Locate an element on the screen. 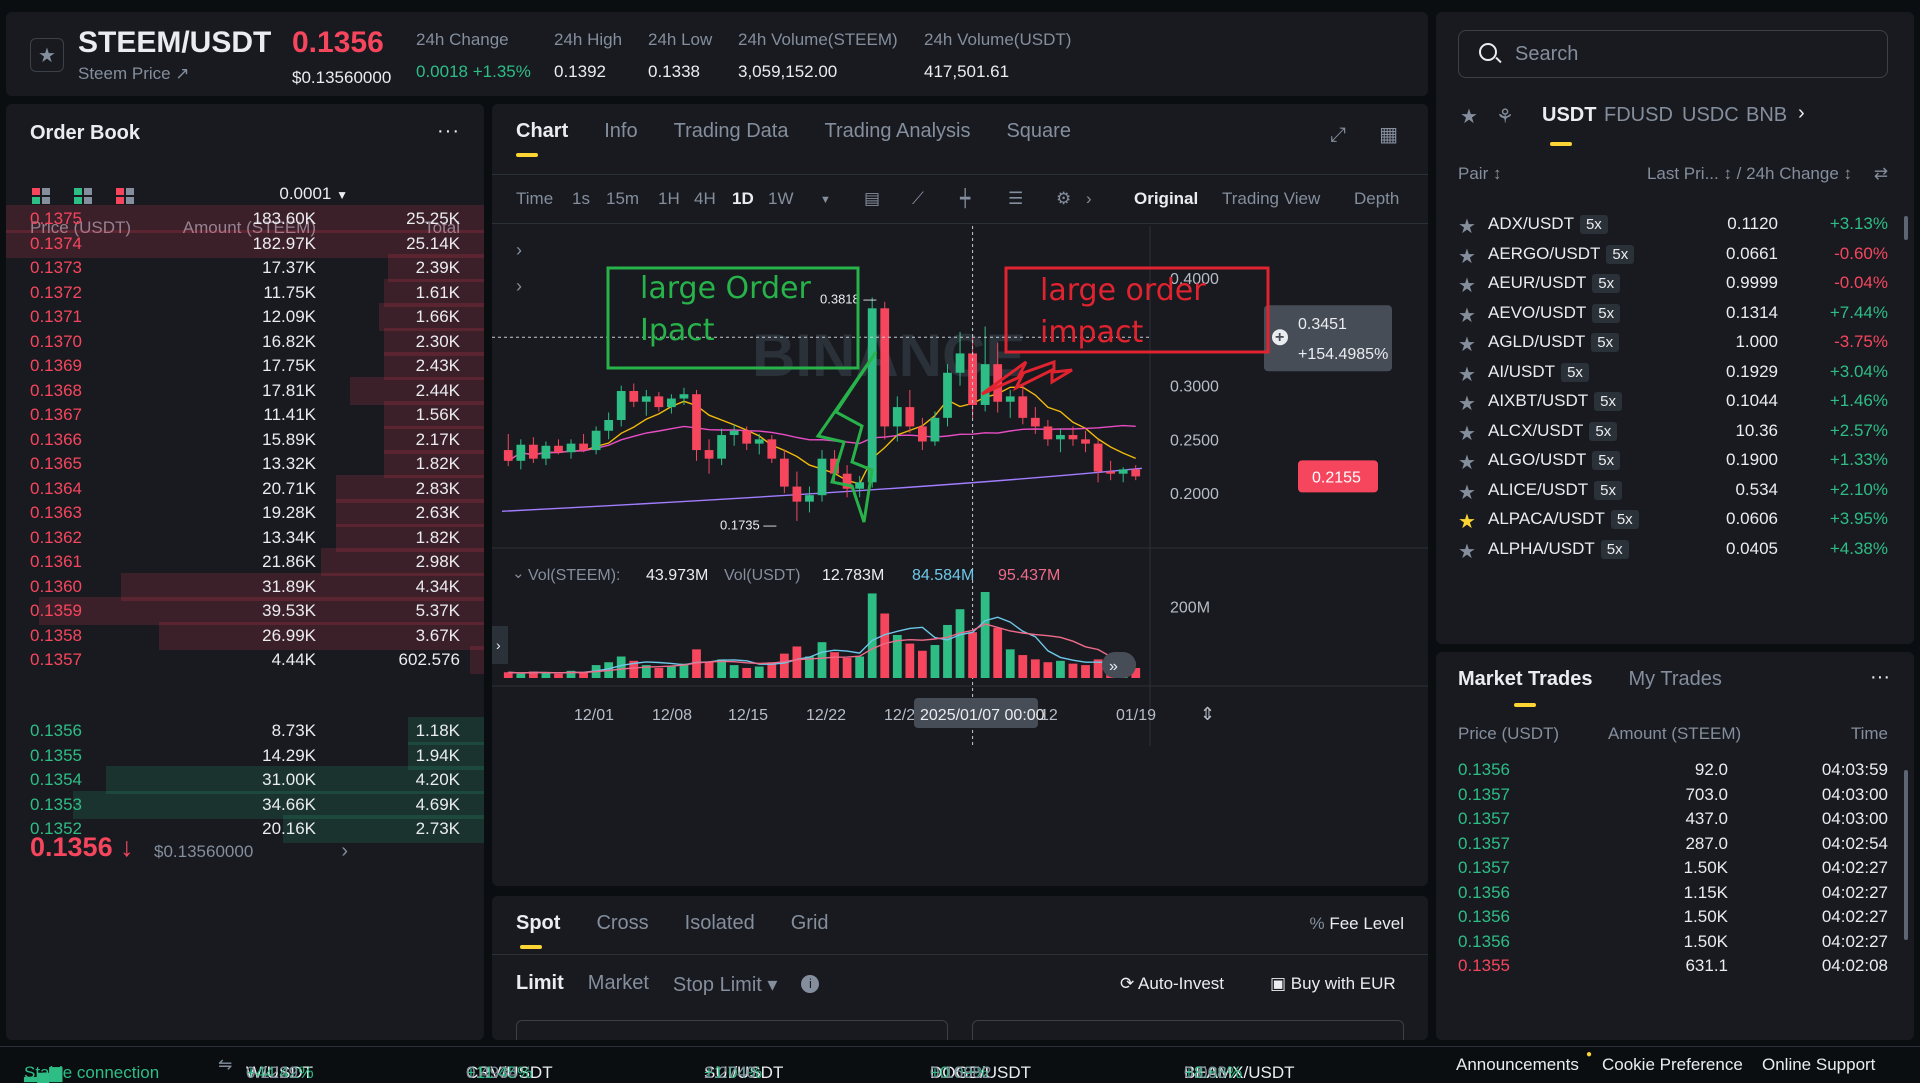  candle is located at coordinates (935, 428).